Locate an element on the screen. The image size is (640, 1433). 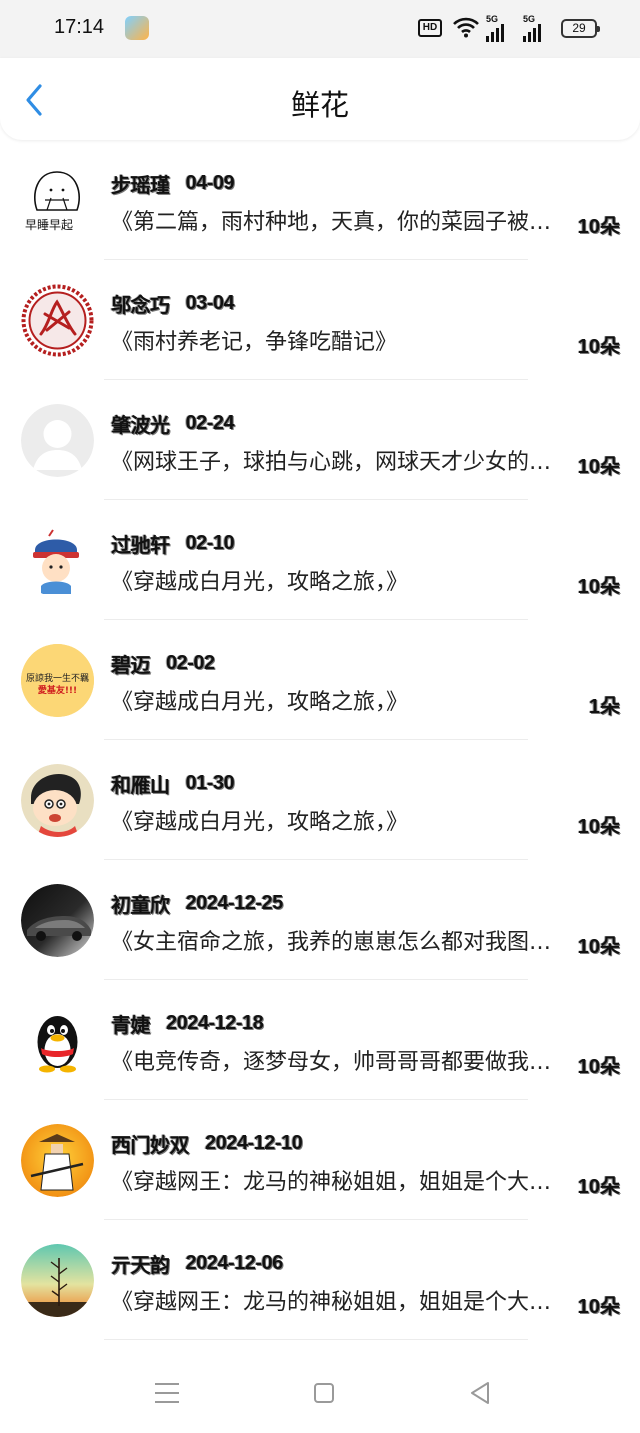
user-name: 过驰轩 is located at coordinates (140, 545).